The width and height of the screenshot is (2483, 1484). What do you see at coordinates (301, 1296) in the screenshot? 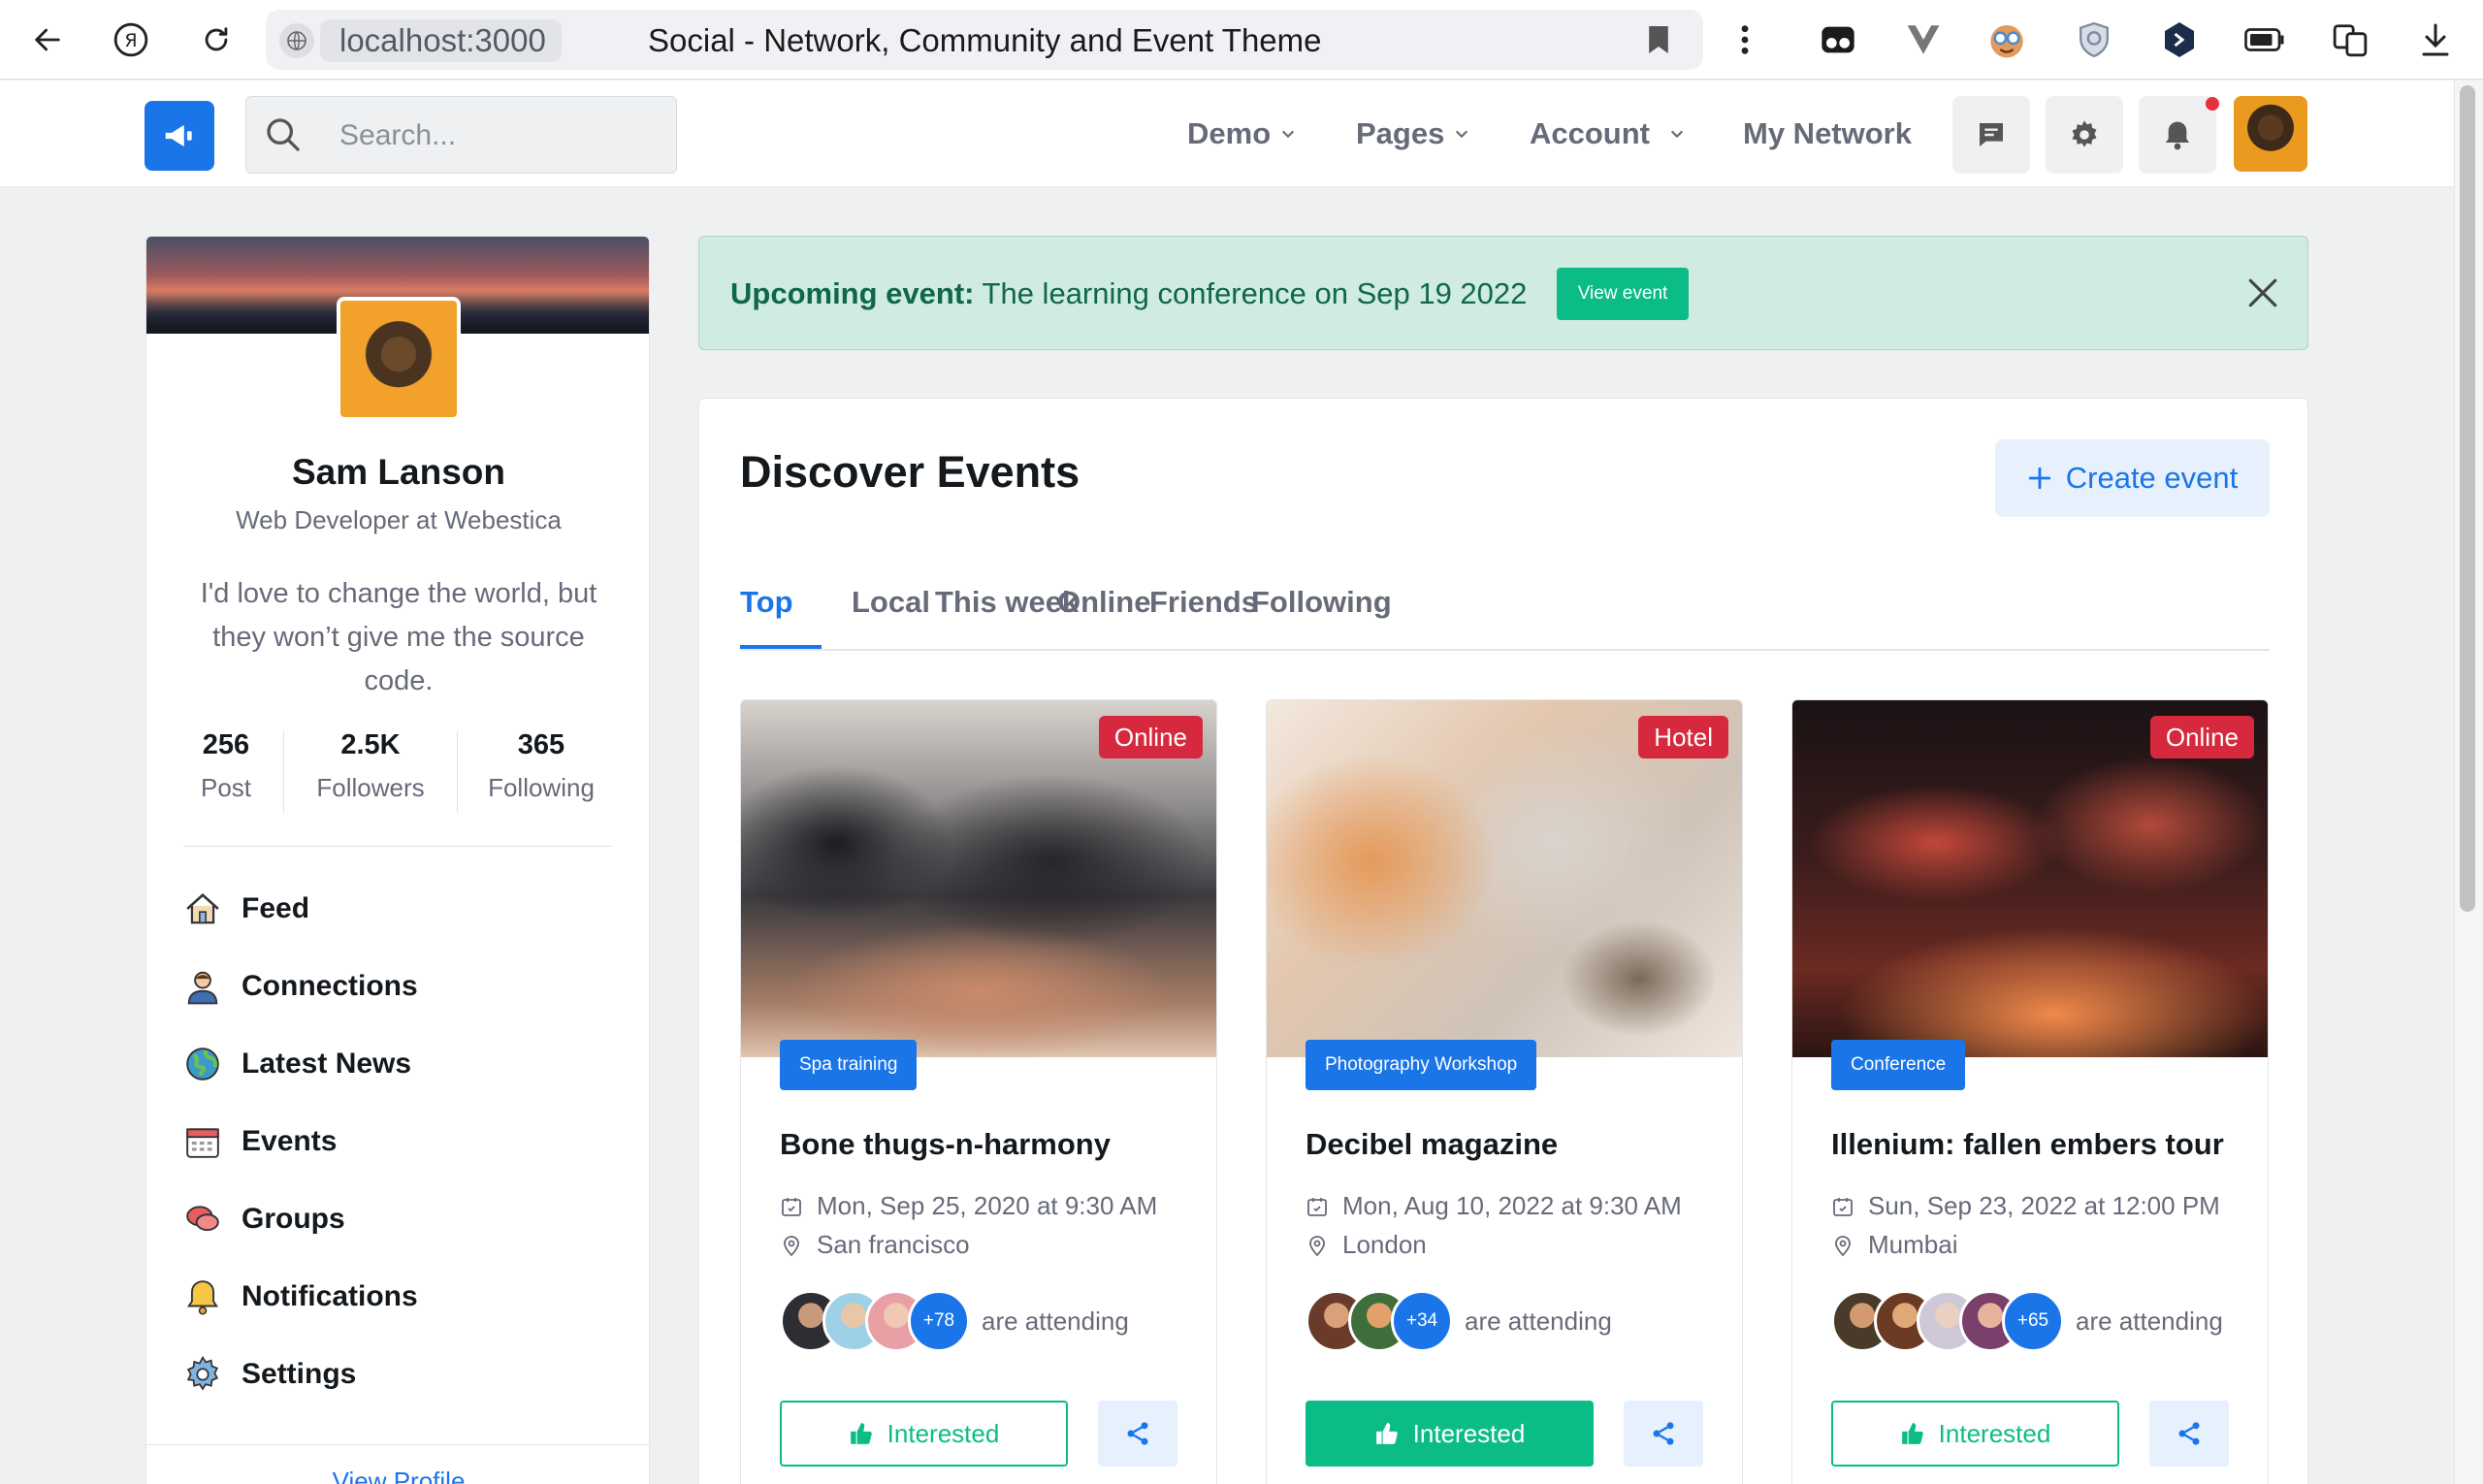
I see `sidebar-item-notifications: Notifications` at bounding box center [301, 1296].